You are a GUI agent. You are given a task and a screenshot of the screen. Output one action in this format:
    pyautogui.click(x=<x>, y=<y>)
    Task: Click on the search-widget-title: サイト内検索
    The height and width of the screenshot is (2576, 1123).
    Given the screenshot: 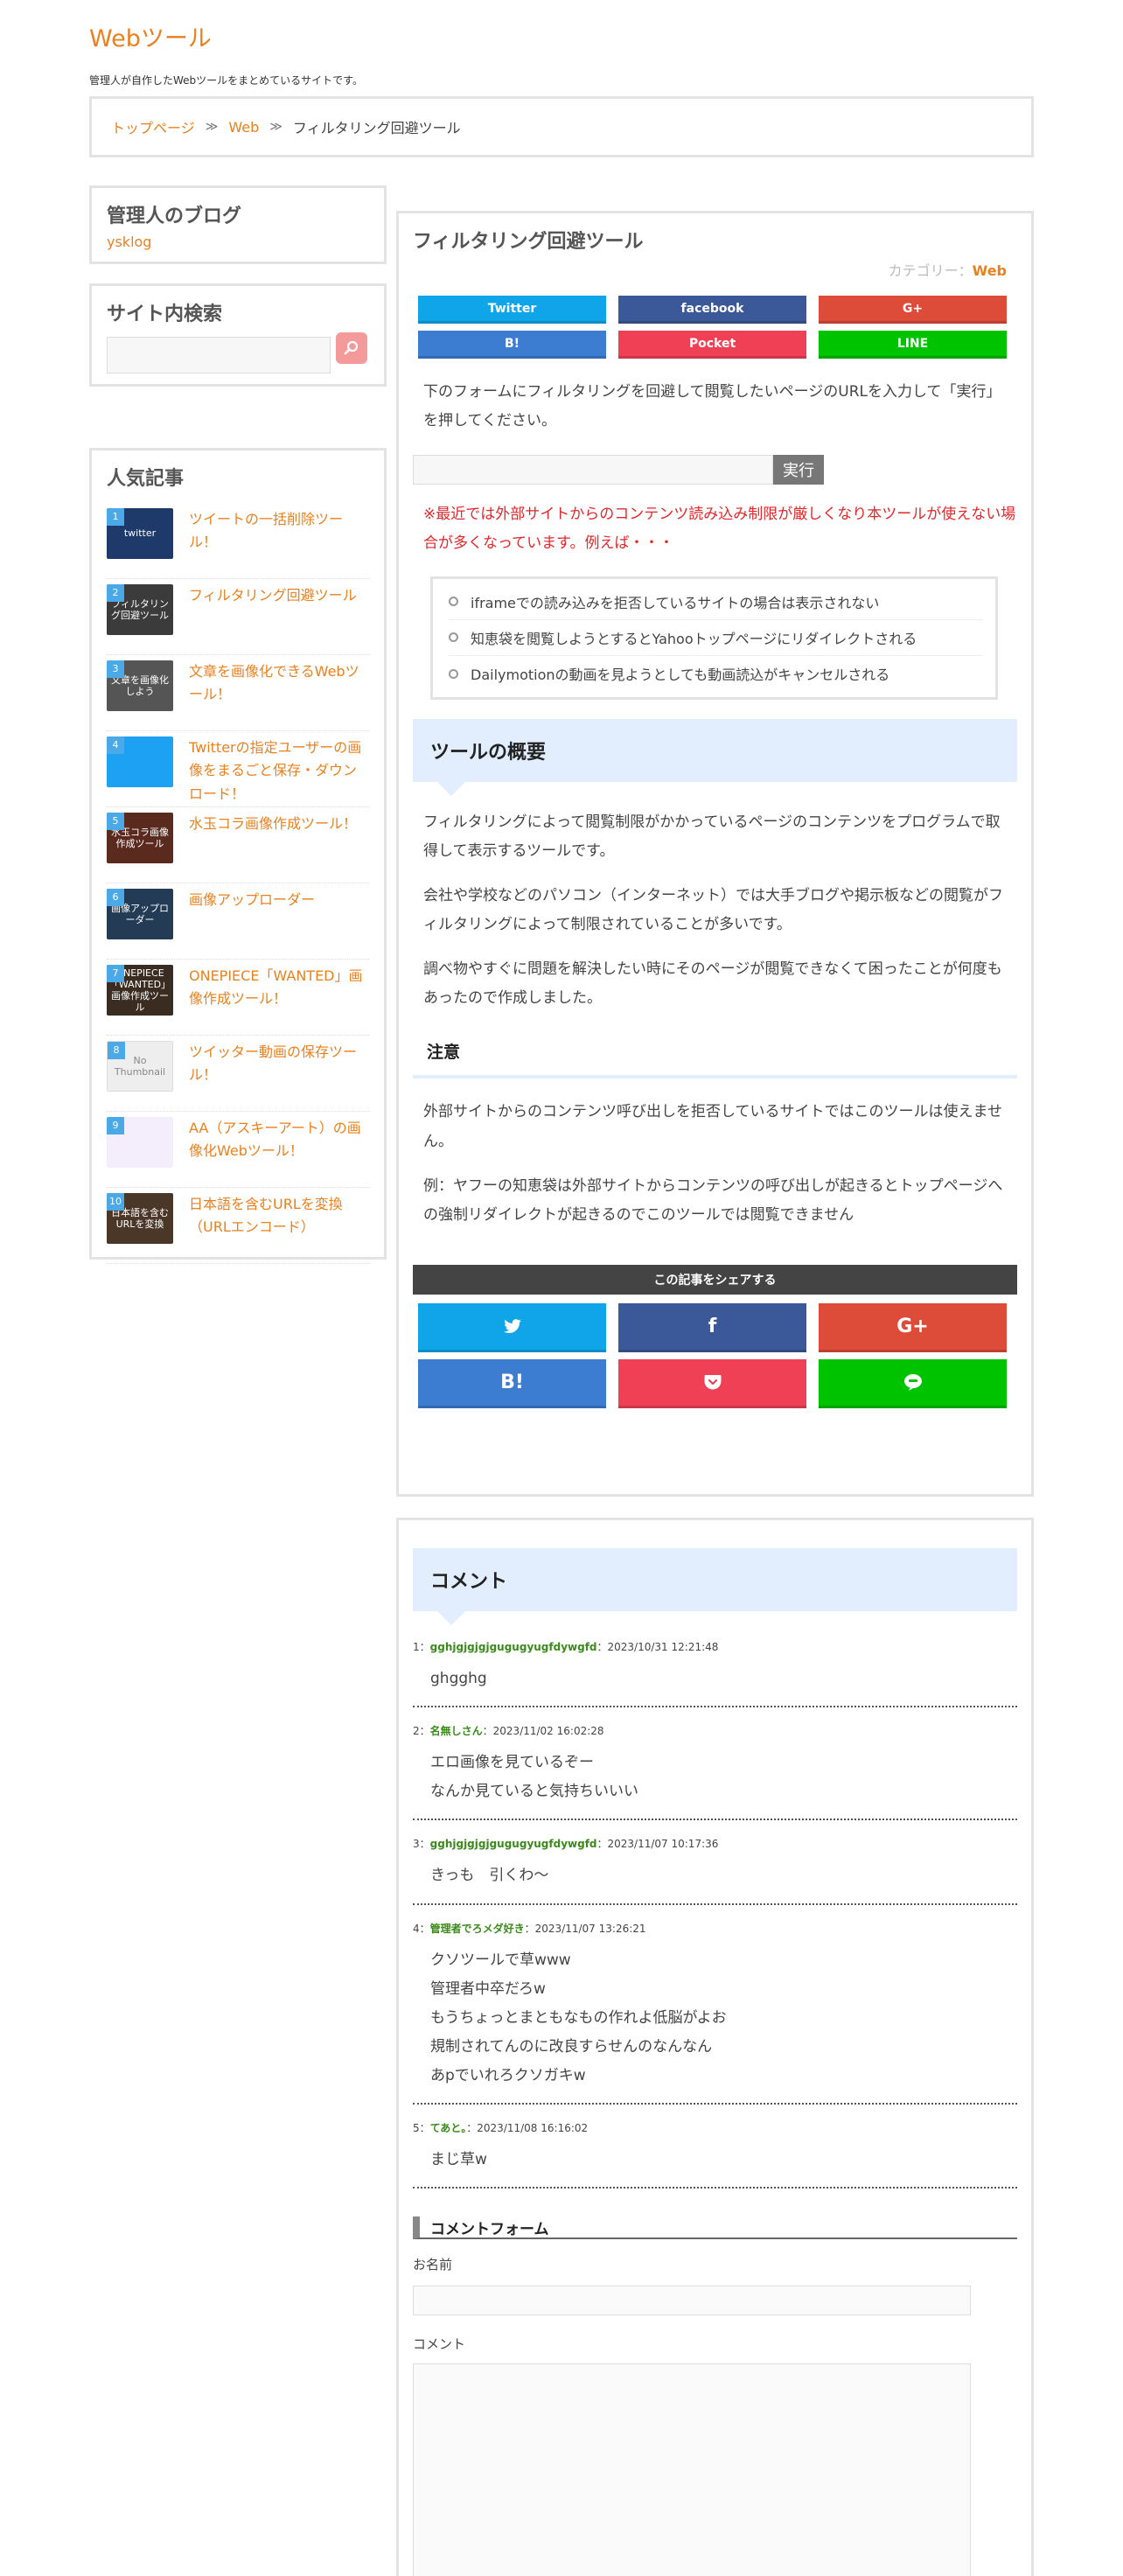 What is the action you would take?
    pyautogui.click(x=165, y=314)
    